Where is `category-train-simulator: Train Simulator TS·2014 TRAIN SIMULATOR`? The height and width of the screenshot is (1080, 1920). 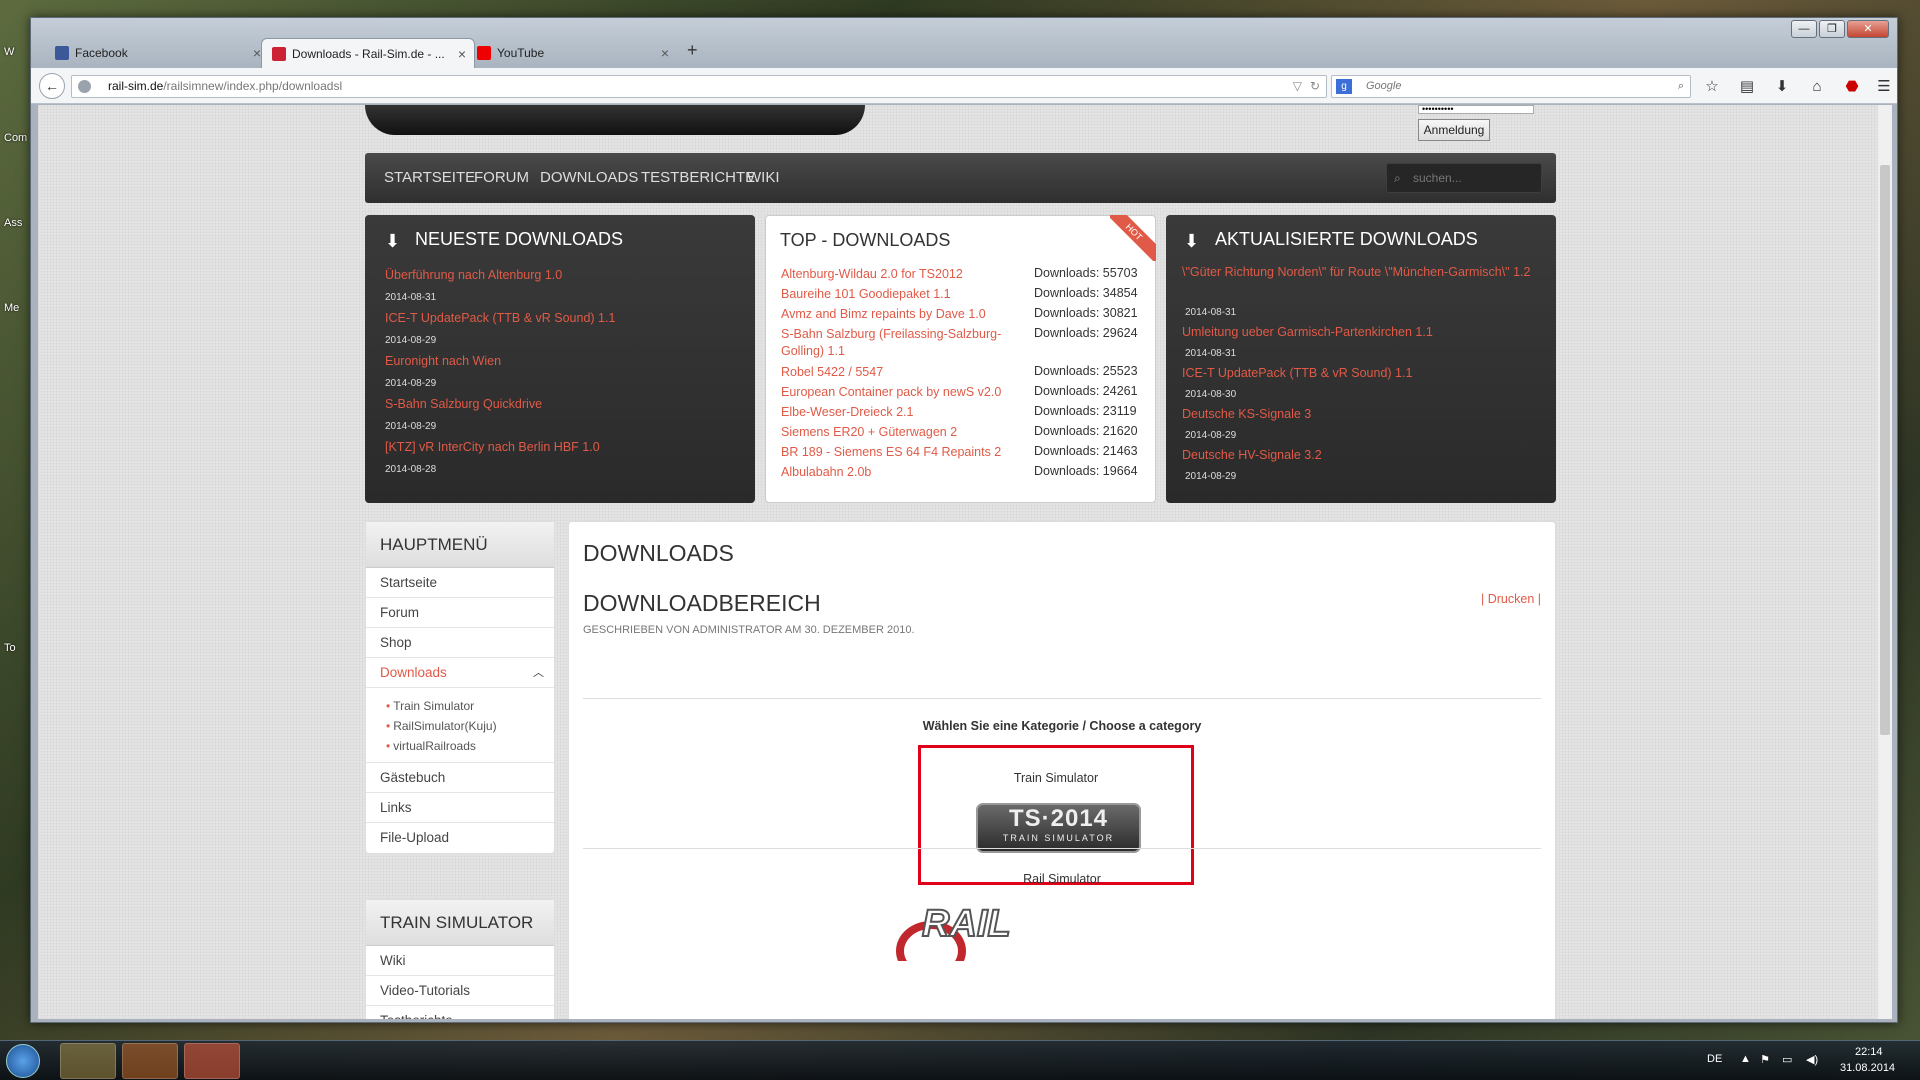 category-train-simulator: Train Simulator TS·2014 TRAIN SIMULATOR is located at coordinates (1056, 815).